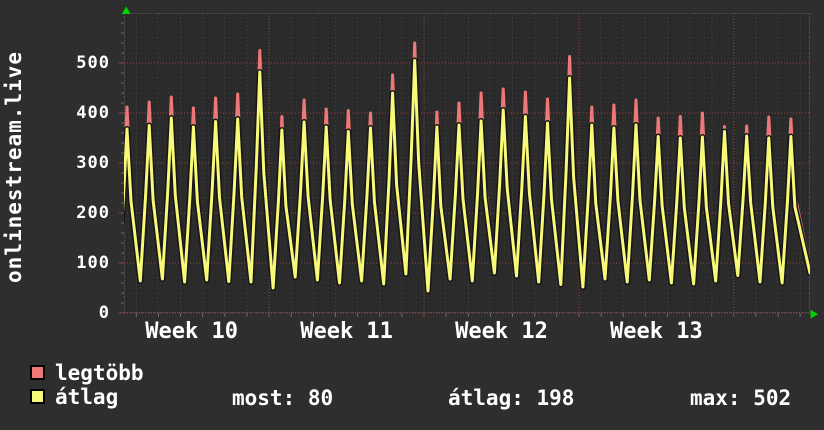 This screenshot has width=824, height=430. What do you see at coordinates (93, 113) in the screenshot?
I see `y-axis-tick-label: 400` at bounding box center [93, 113].